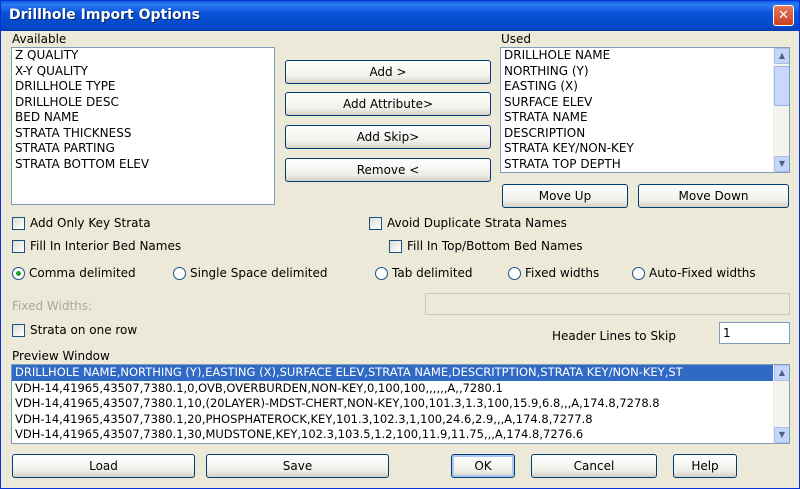 The width and height of the screenshot is (800, 489). Describe the element at coordinates (562, 273) in the screenshot. I see `radio-label: Fixed widths` at that location.